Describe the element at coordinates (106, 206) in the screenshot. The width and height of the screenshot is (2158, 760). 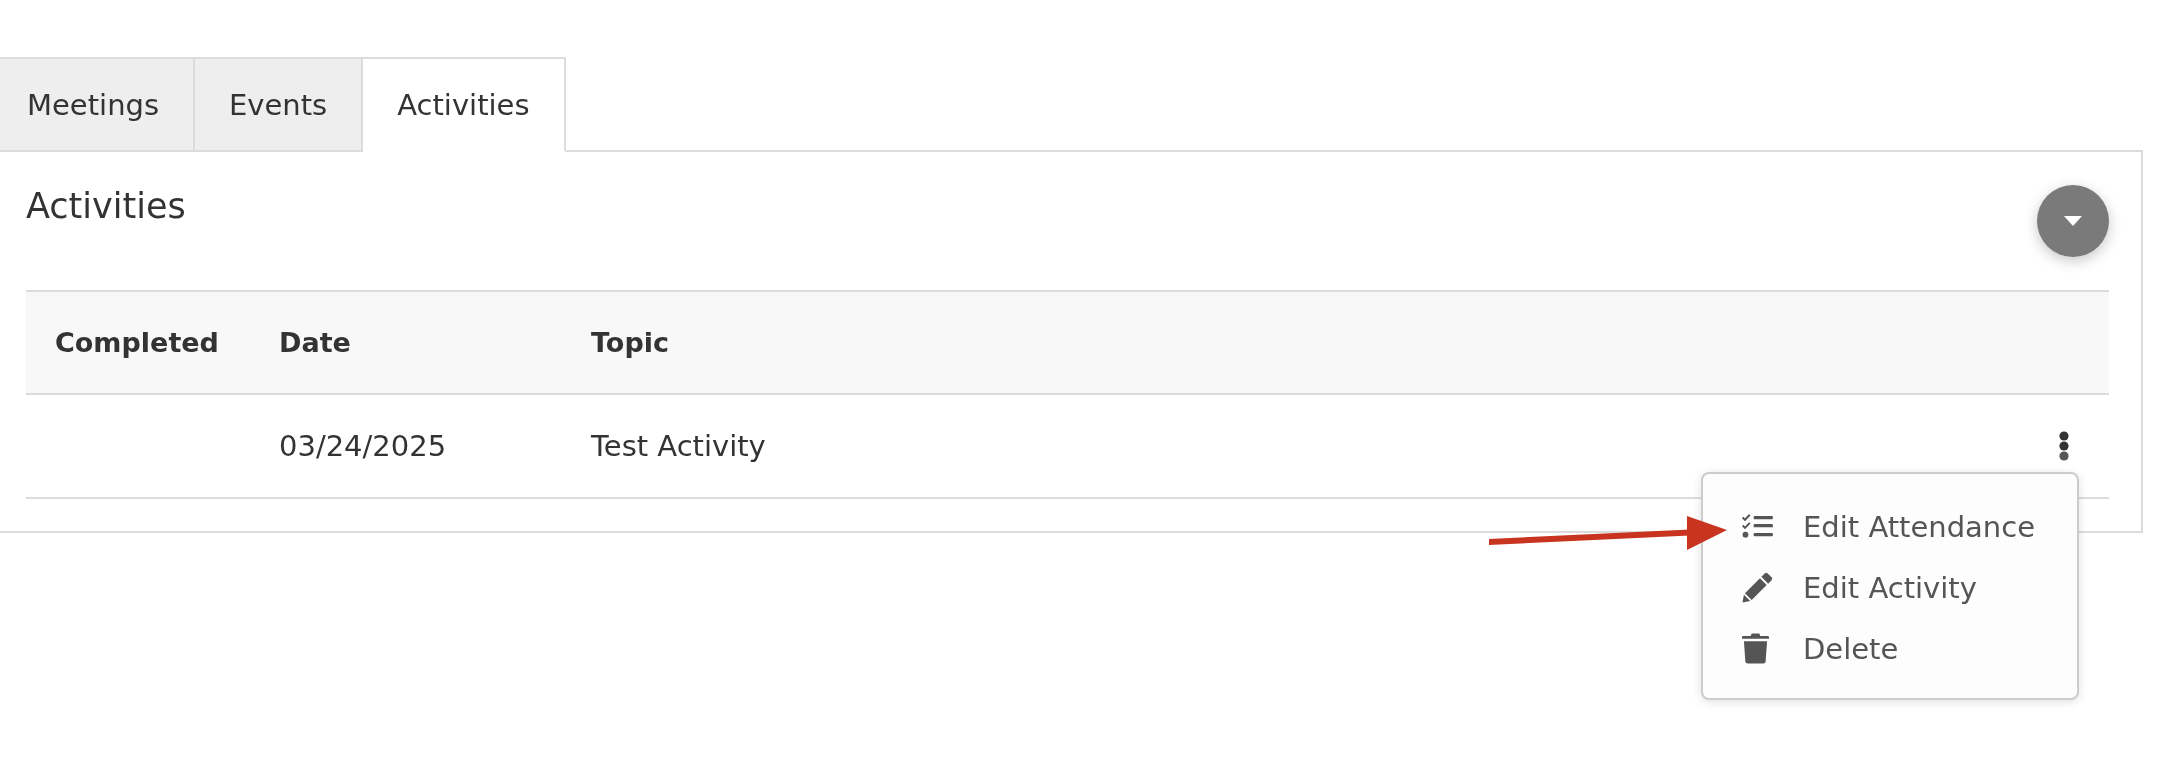
I see `panel-title: Activities` at that location.